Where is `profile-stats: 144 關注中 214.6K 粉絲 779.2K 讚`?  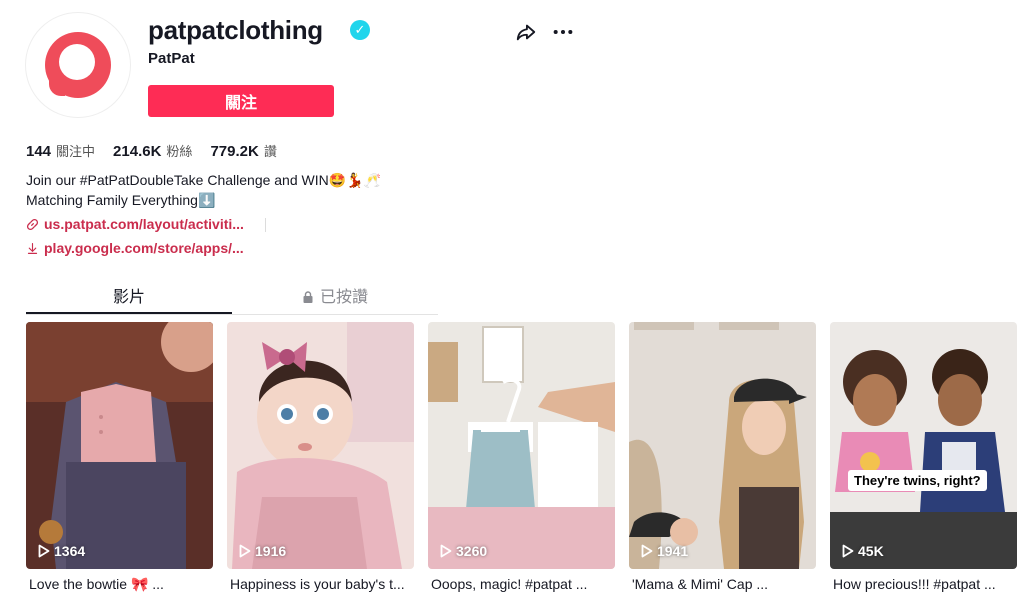 profile-stats: 144 關注中 214.6K 粉絲 779.2K 讚 is located at coordinates (151, 150).